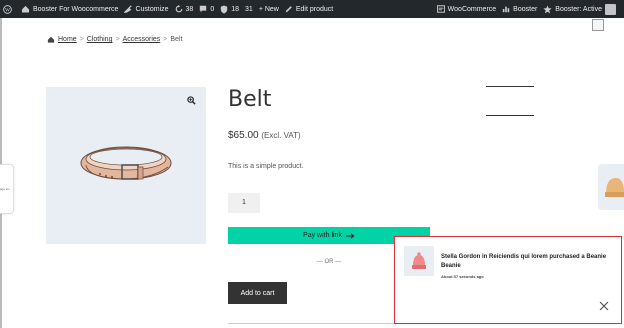 Image resolution: width=624 pixels, height=328 pixels. I want to click on booster-status-label: Booster: Active, so click(578, 9).